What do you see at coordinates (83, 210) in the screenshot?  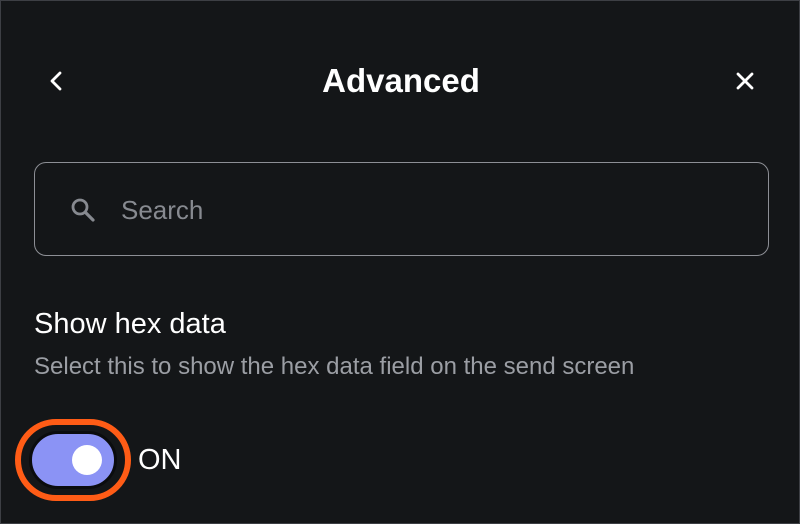 I see `search-icon` at bounding box center [83, 210].